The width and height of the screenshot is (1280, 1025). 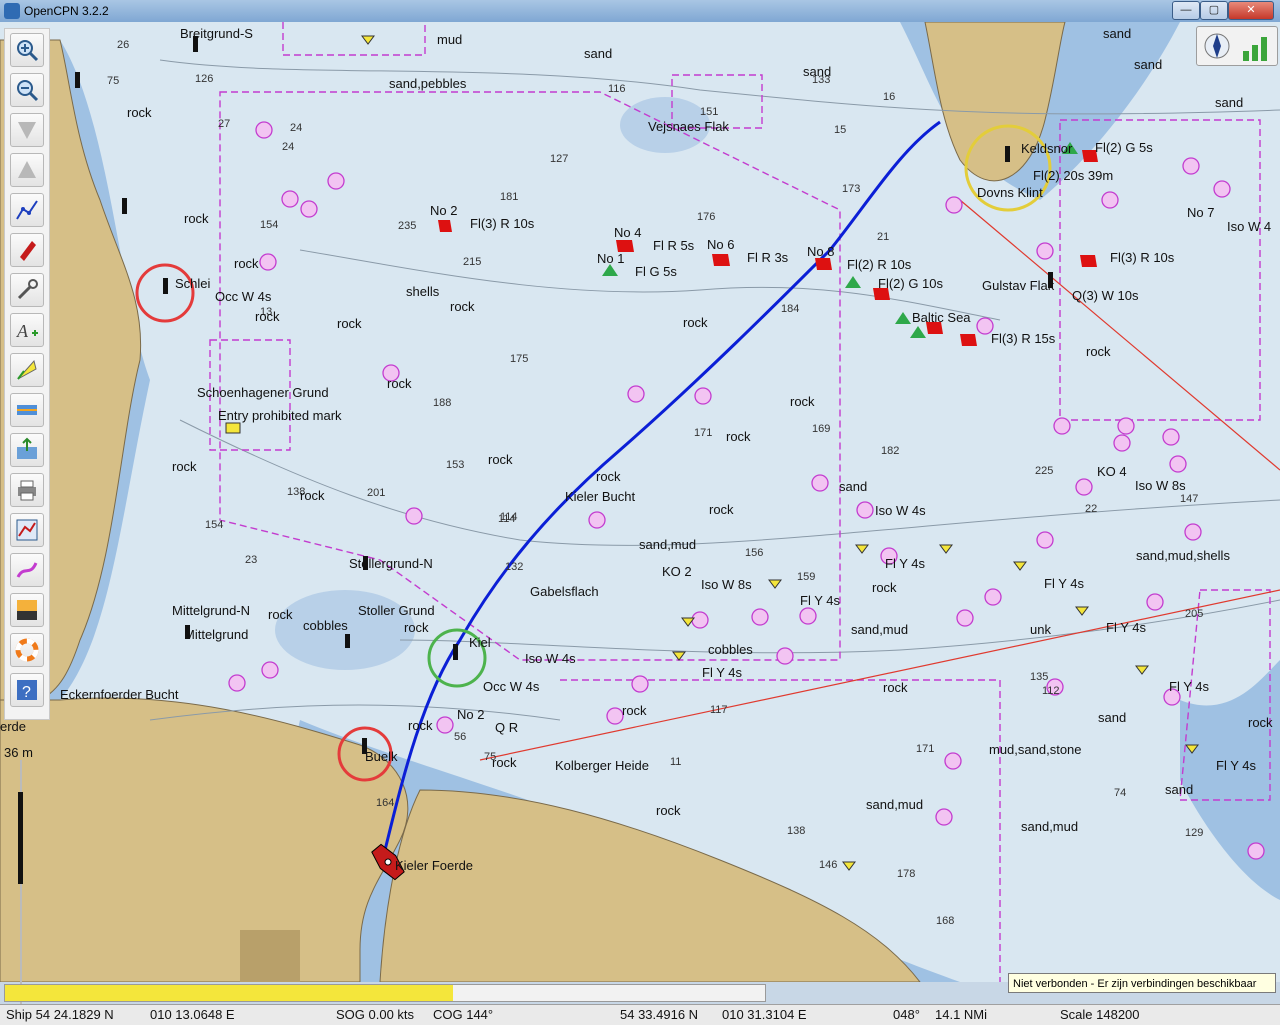 I want to click on svg-text: 15, so click(x=840, y=130).